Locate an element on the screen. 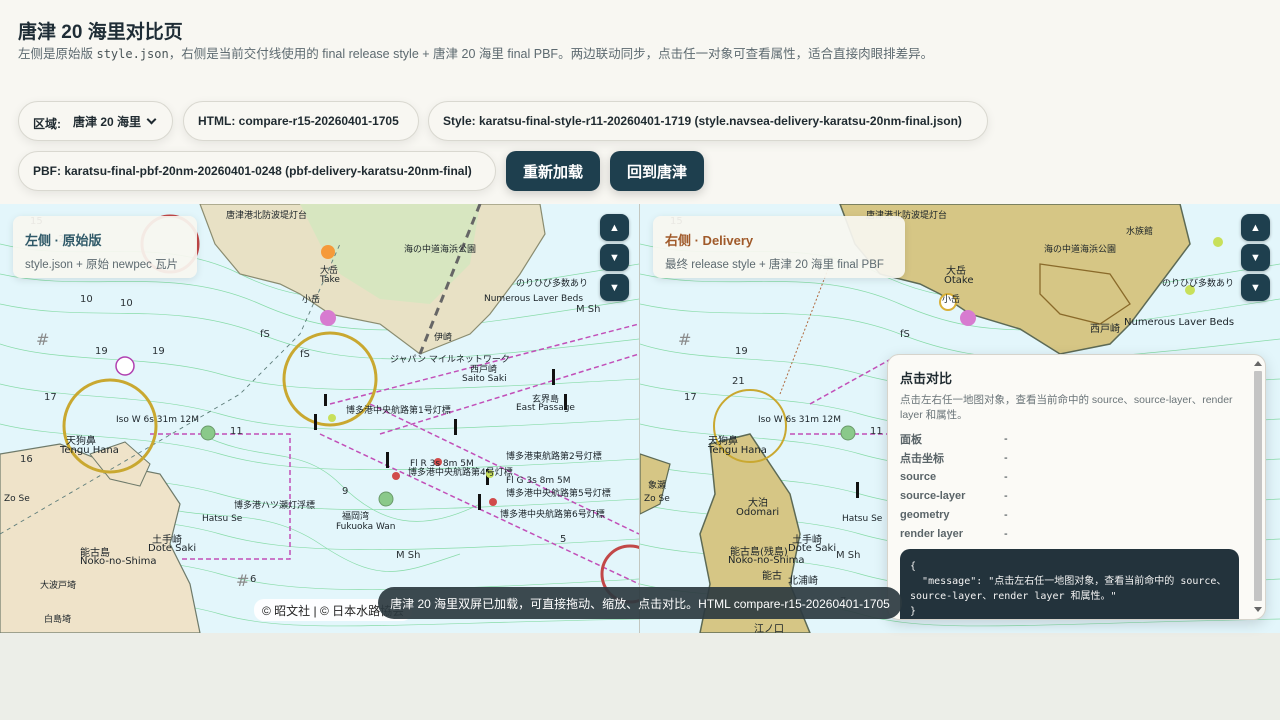 Image resolution: width=1280 pixels, height=720 pixels. subtitle-text-1: 左侧是原始版 is located at coordinates (57, 54).